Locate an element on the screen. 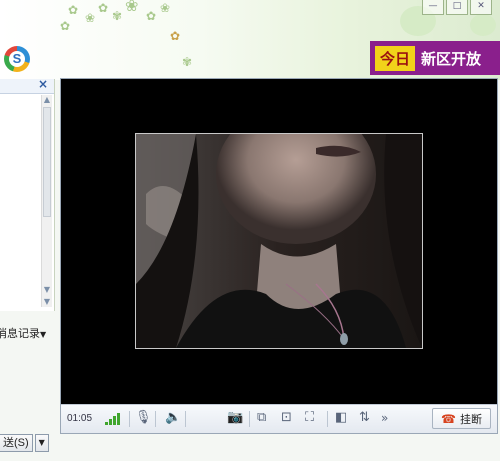  hangup-label: 挂断 is located at coordinates (471, 419).